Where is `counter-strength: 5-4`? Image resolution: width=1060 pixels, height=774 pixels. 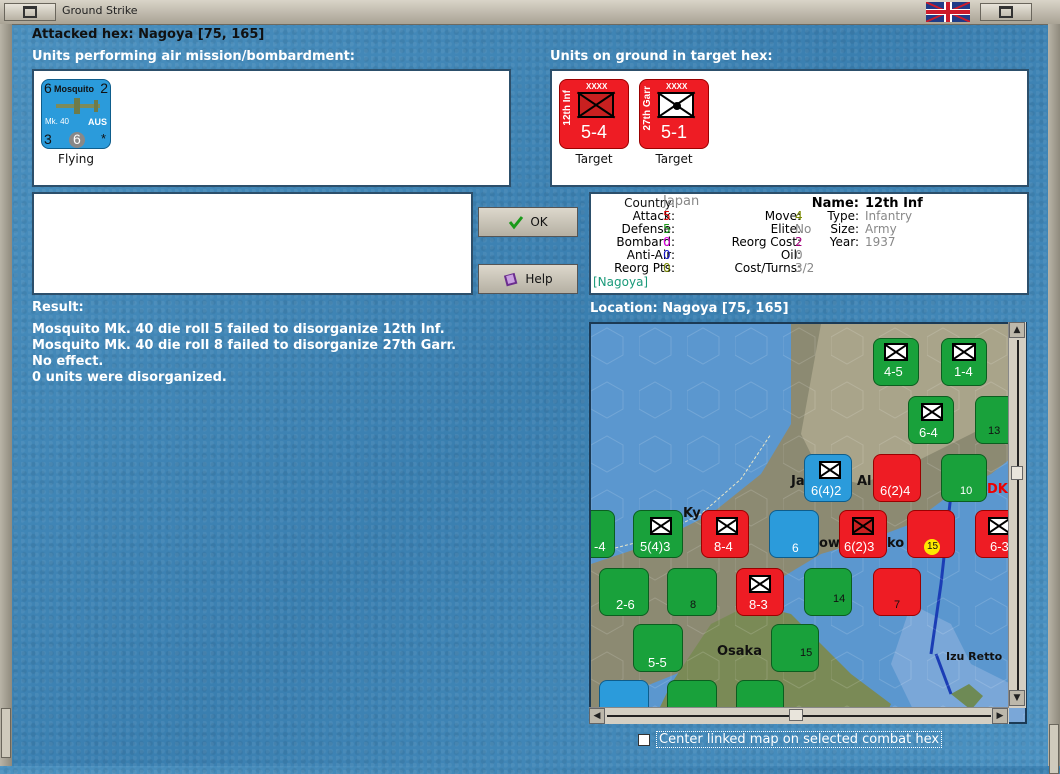 counter-strength: 5-4 is located at coordinates (594, 132).